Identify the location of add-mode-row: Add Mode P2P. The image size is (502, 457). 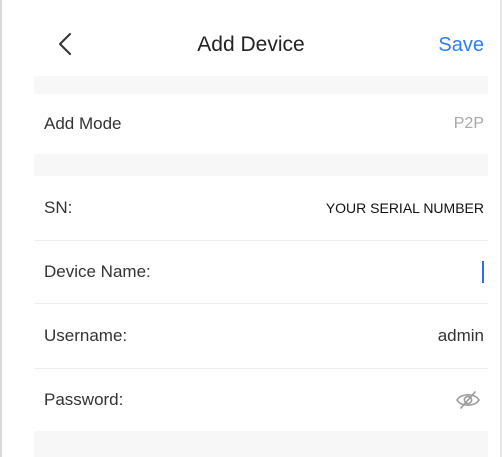
(261, 124).